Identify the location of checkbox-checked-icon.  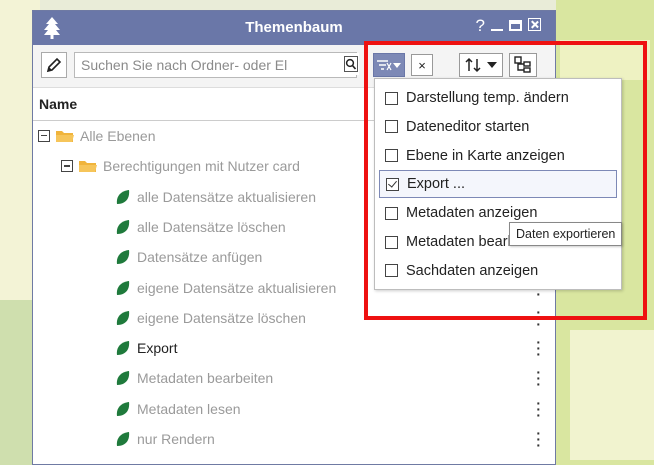
(392, 184).